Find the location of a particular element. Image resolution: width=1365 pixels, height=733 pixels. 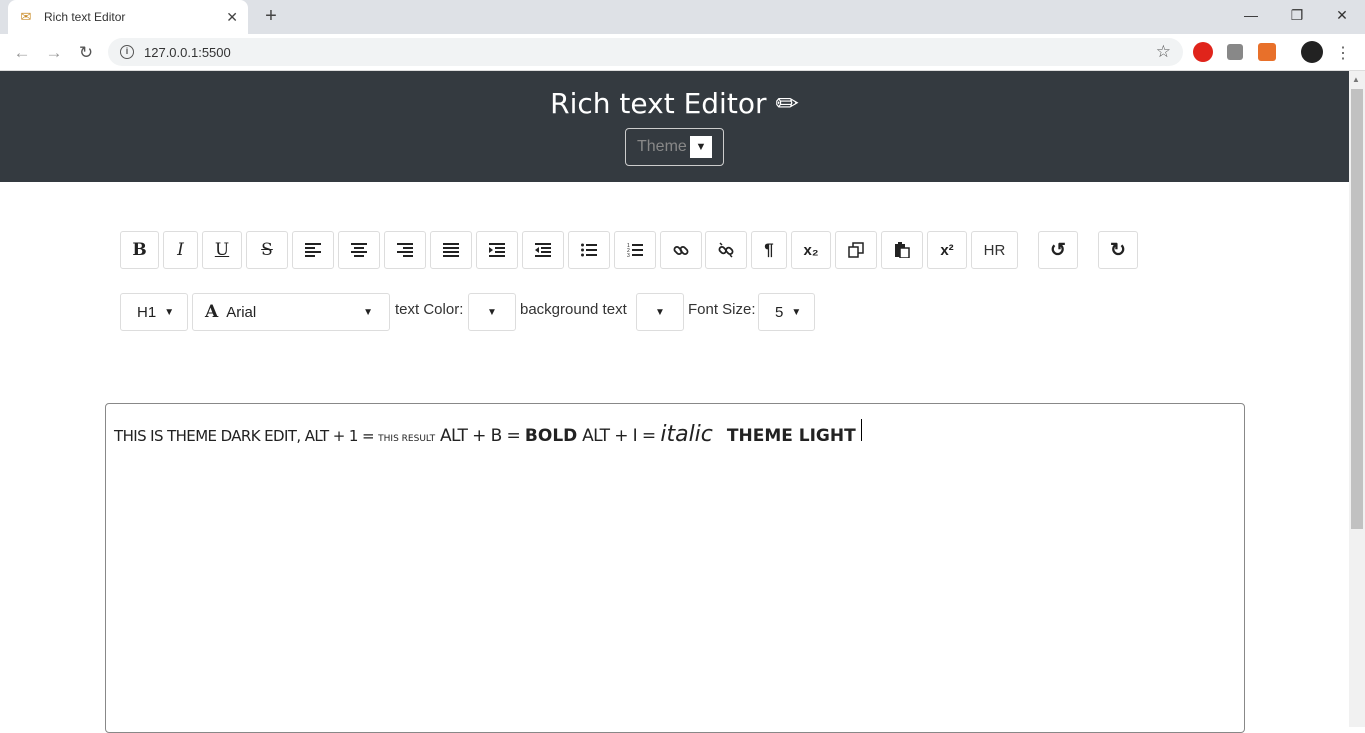

tab-title: Rich text Editor is located at coordinates (85, 17).